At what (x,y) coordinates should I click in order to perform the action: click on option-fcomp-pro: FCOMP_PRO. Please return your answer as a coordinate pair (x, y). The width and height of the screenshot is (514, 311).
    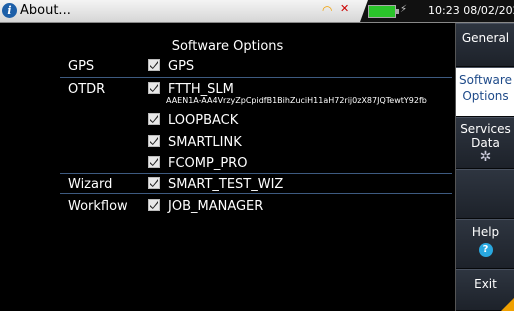
    Looking at the image, I should click on (197, 163).